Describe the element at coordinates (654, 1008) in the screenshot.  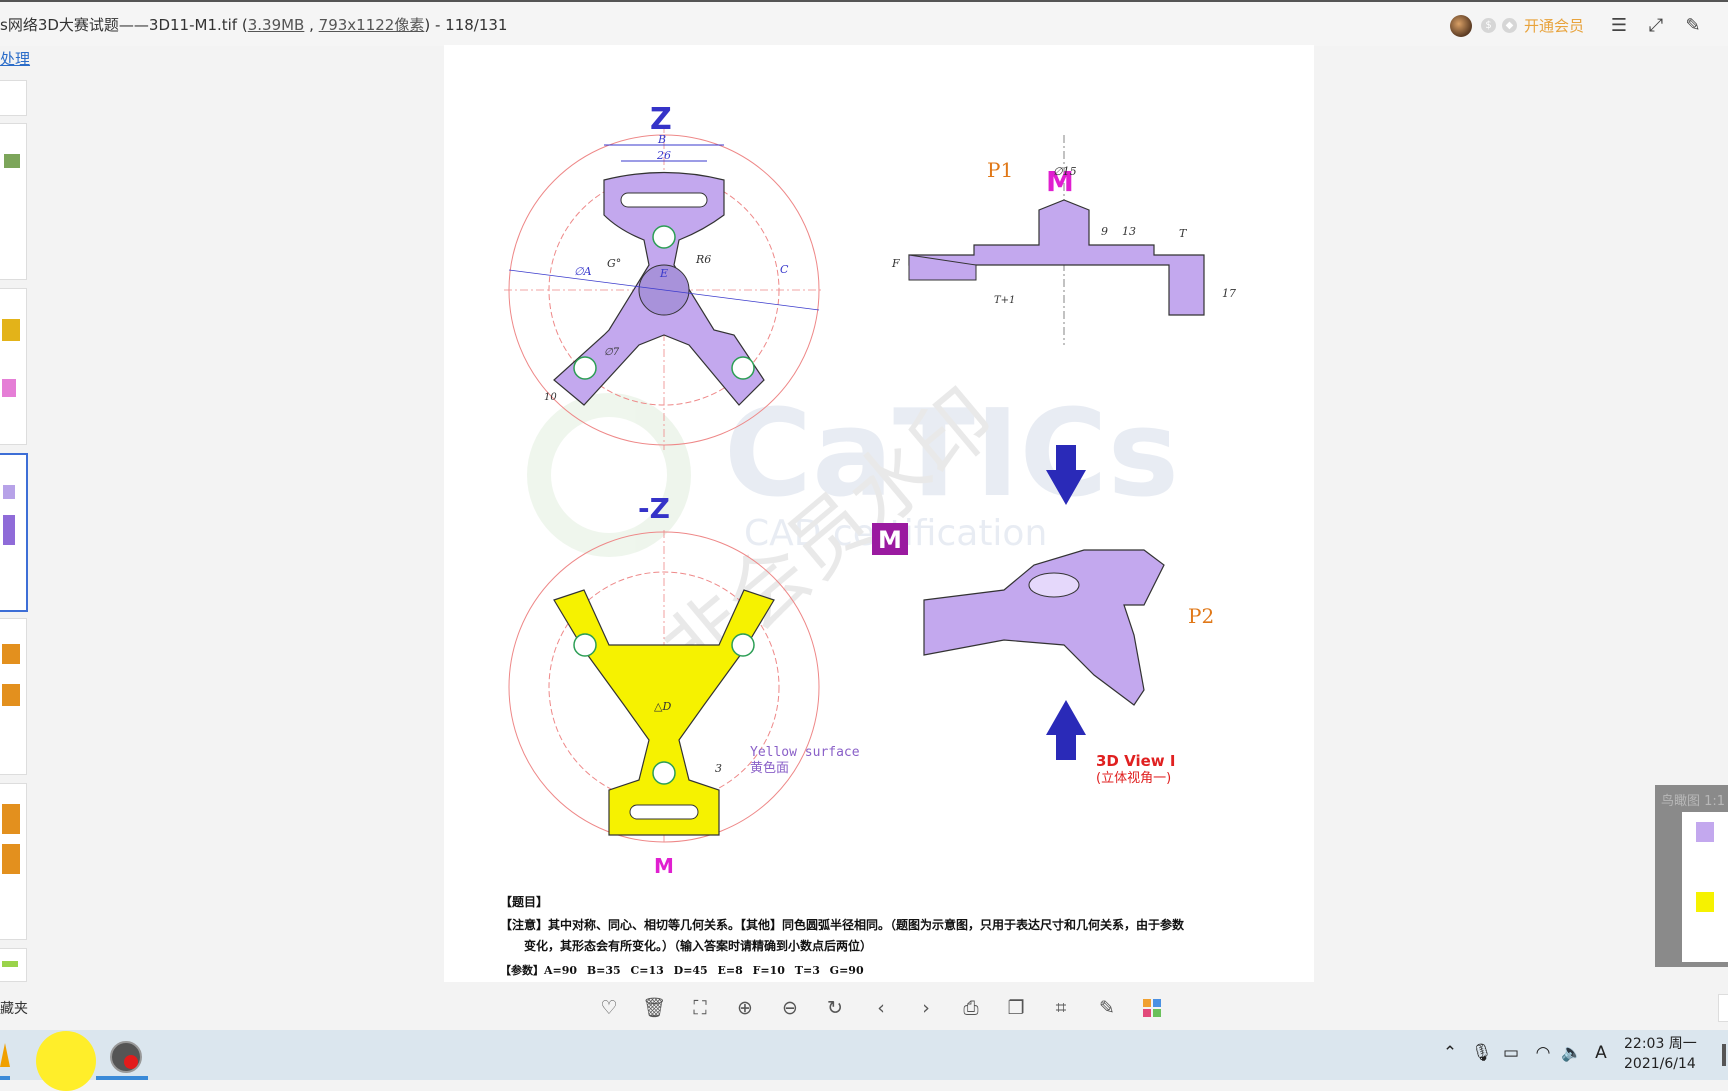
I see `trash-icon: 🗑` at that location.